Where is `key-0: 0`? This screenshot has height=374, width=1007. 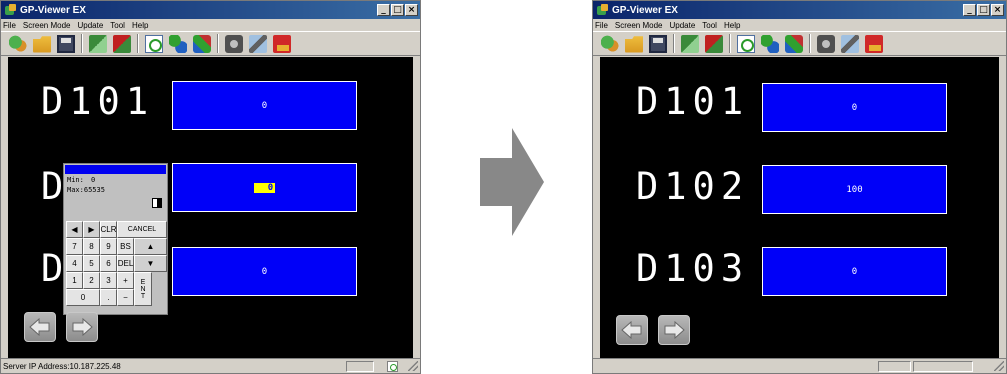 key-0: 0 is located at coordinates (83, 297).